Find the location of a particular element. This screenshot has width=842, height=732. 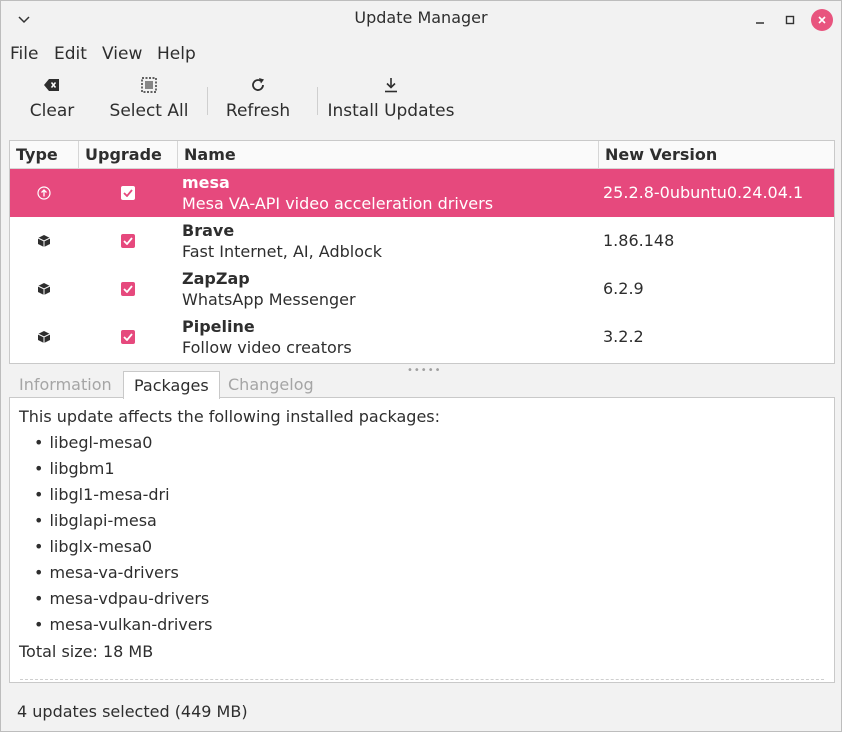

status-text: 4 updates selected (449 MB) is located at coordinates (132, 711).